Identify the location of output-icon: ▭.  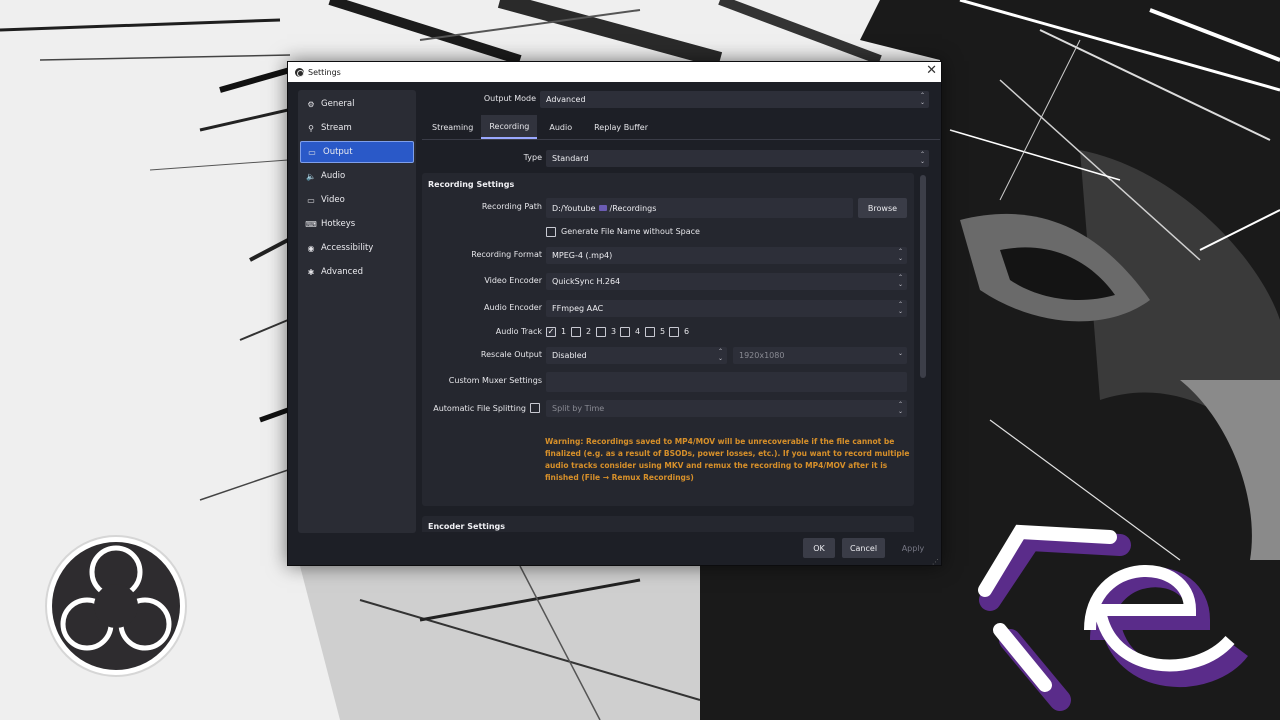
(312, 152).